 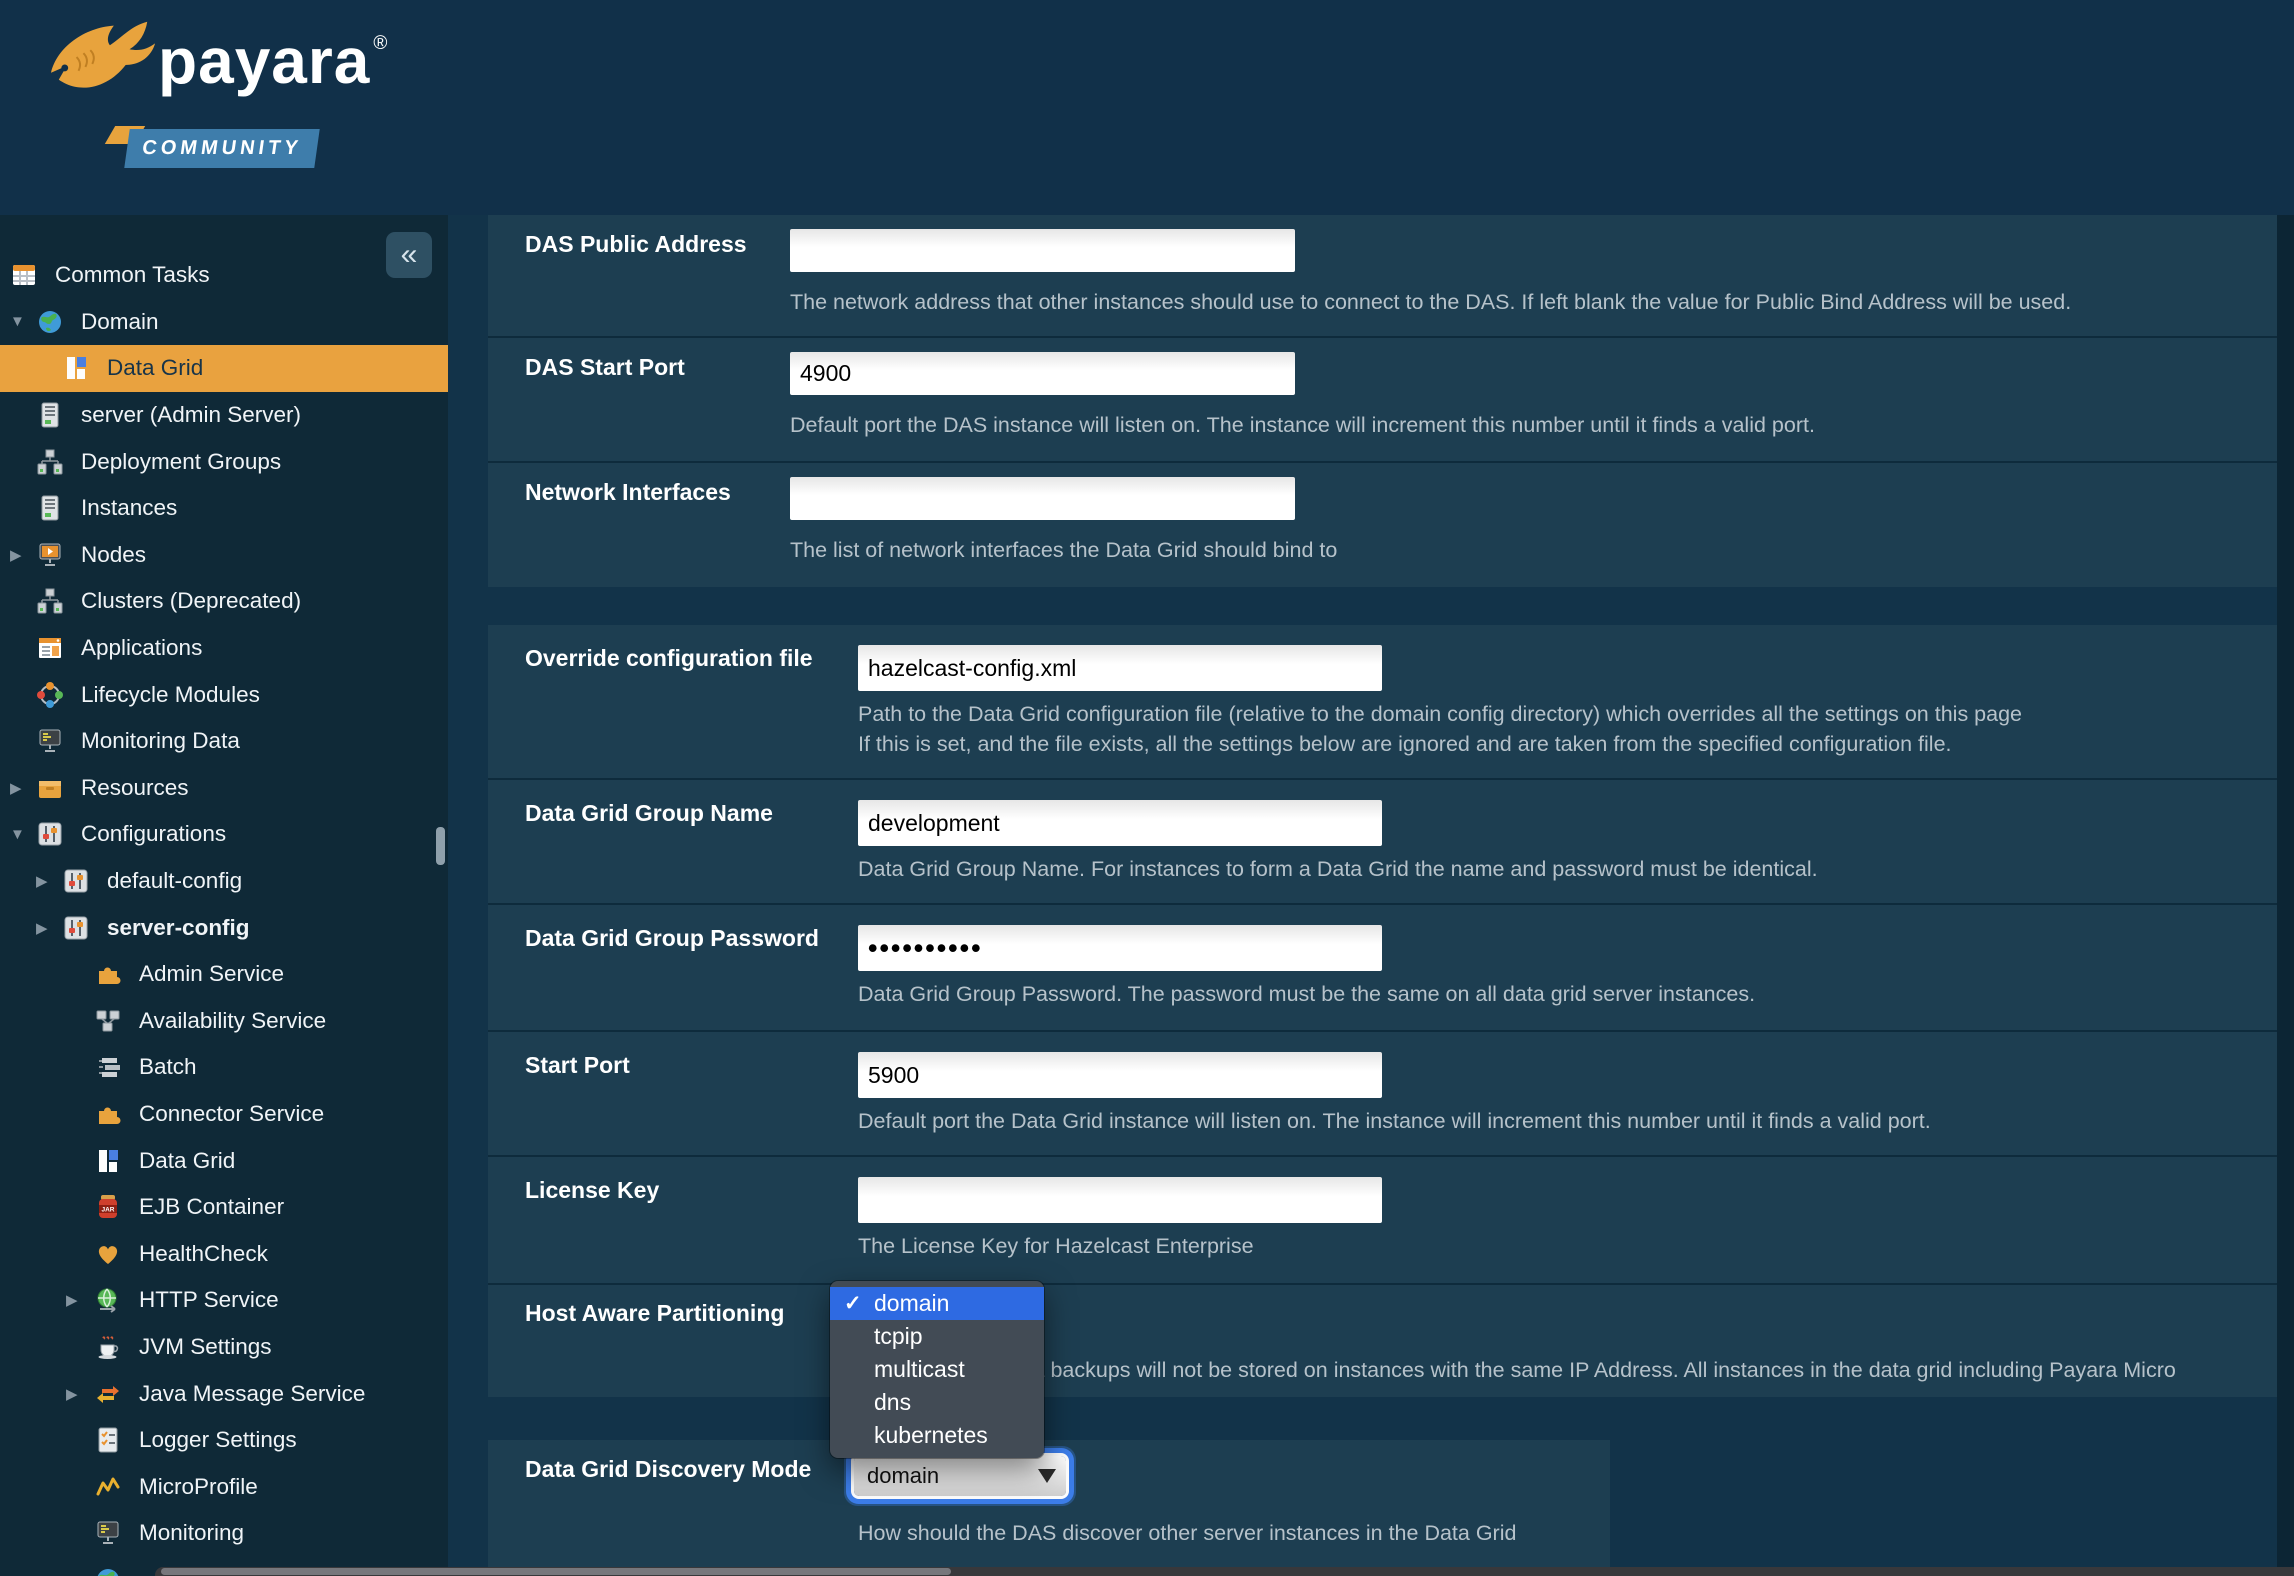 I want to click on sidebar-item-instances: Instances, so click(x=224, y=508).